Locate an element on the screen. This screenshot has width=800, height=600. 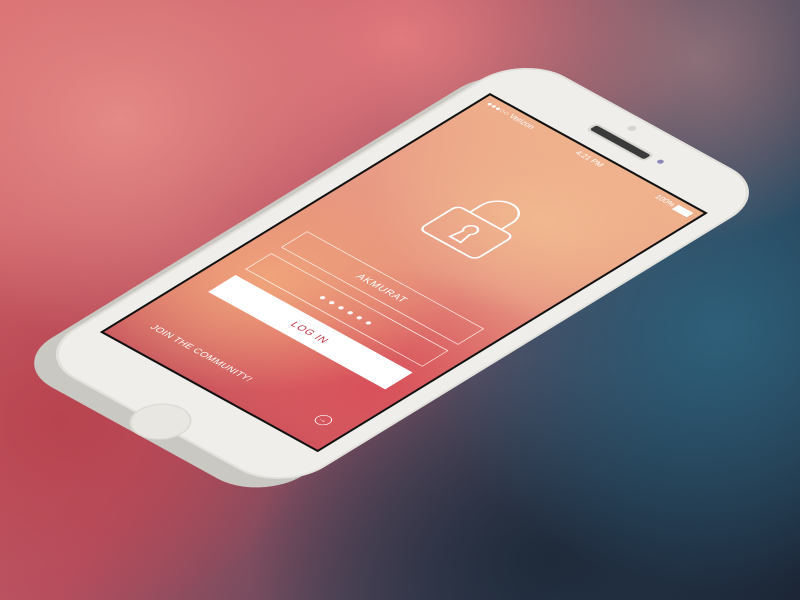
arrow-right-icon: → is located at coordinates (323, 420).